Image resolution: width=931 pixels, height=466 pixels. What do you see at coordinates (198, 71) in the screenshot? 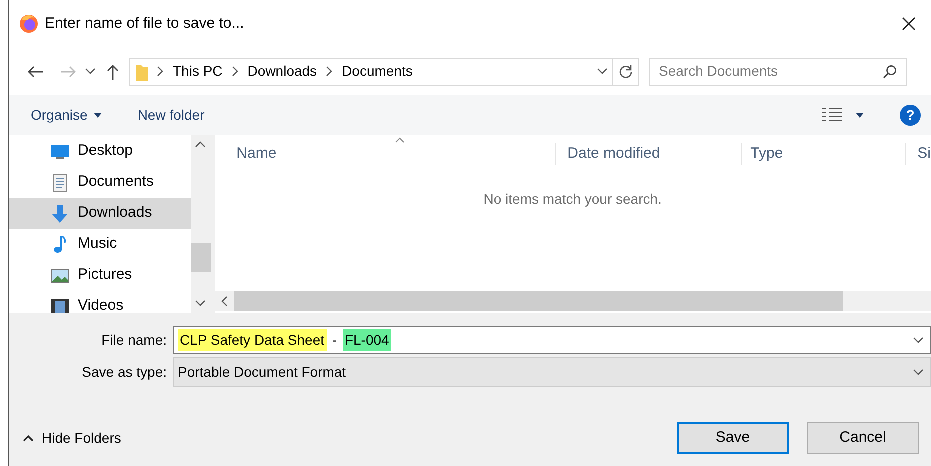
I see `breadcrumb-item: This PC` at bounding box center [198, 71].